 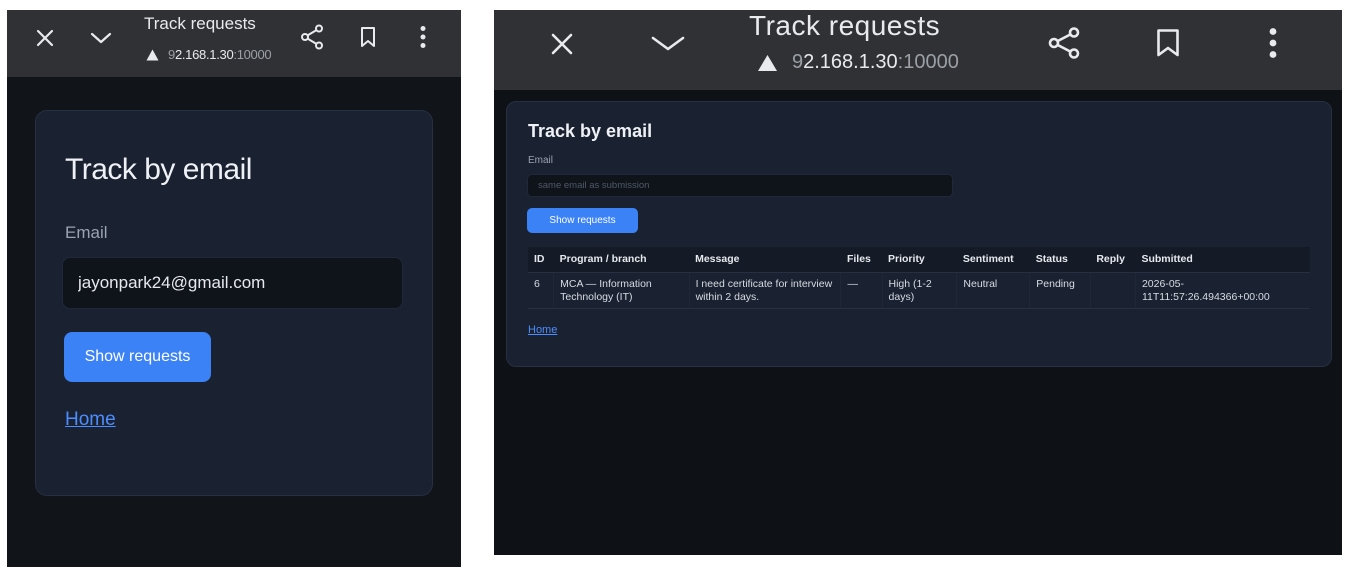 I want to click on cell-priority: High (1-2 days), so click(x=920, y=290).